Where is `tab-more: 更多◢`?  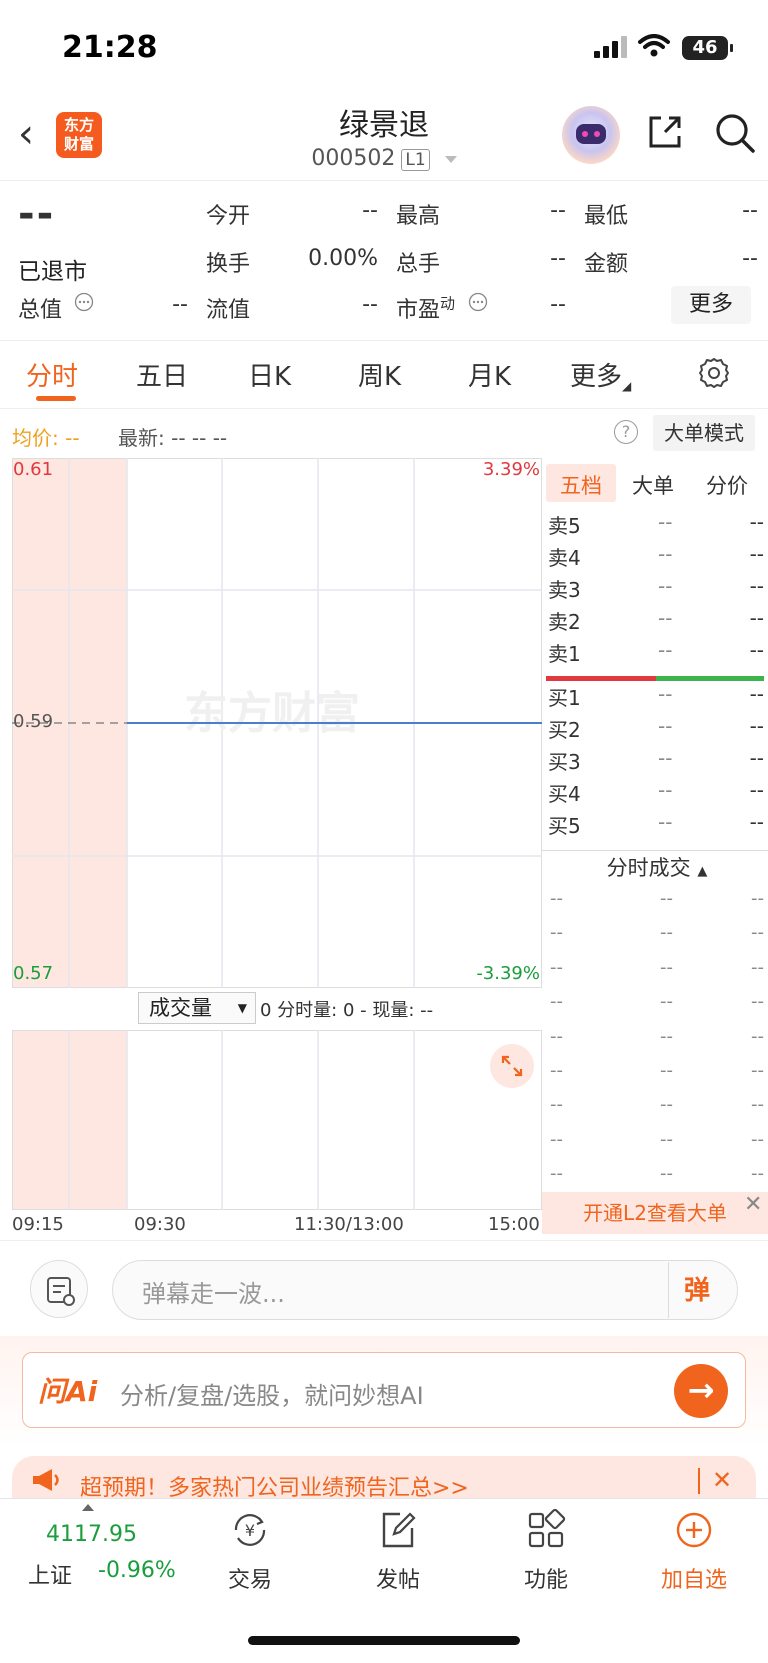 tab-more: 更多◢ is located at coordinates (600, 374).